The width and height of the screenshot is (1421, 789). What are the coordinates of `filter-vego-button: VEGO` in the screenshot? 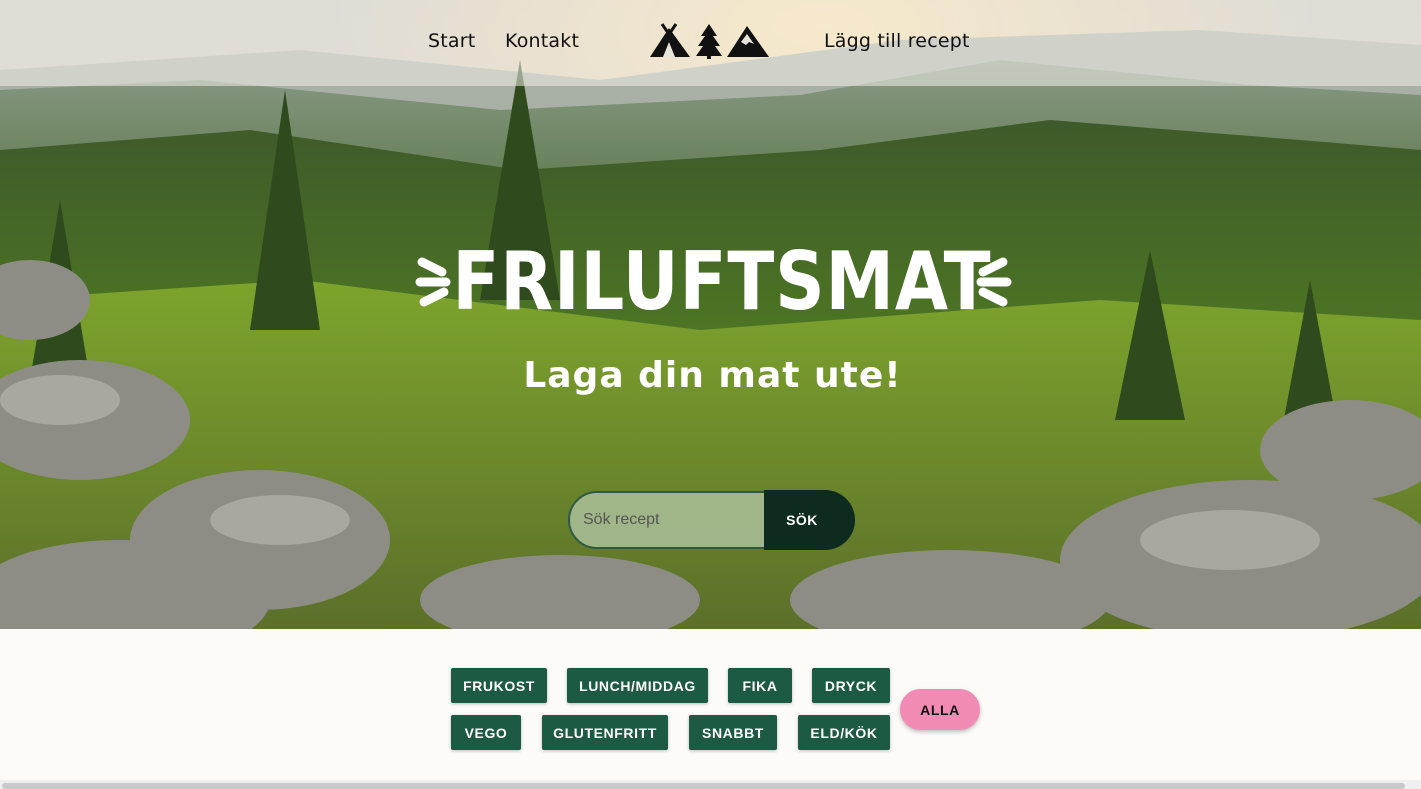 It's located at (486, 732).